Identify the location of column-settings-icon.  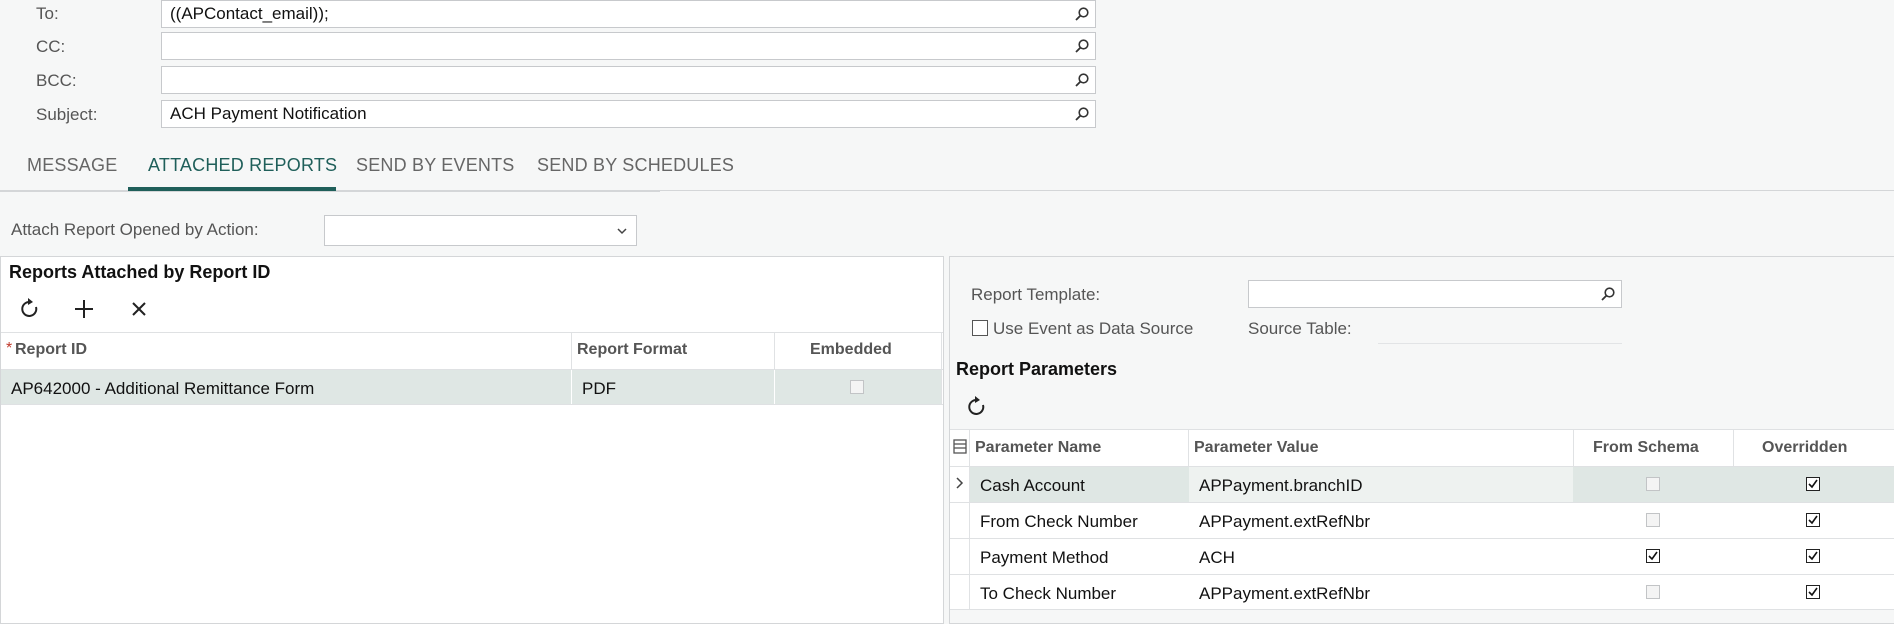
(960, 447).